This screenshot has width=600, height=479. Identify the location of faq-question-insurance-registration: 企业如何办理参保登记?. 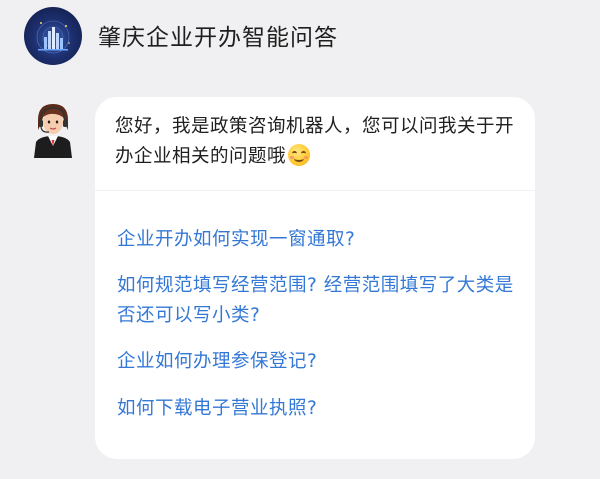
(317, 362).